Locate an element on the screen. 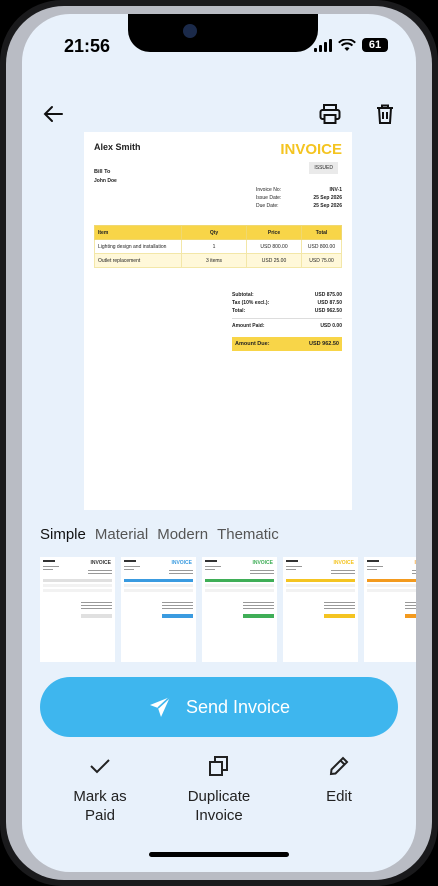 This screenshot has height=886, width=438. invoice-from-name: Alex Smith is located at coordinates (117, 147).